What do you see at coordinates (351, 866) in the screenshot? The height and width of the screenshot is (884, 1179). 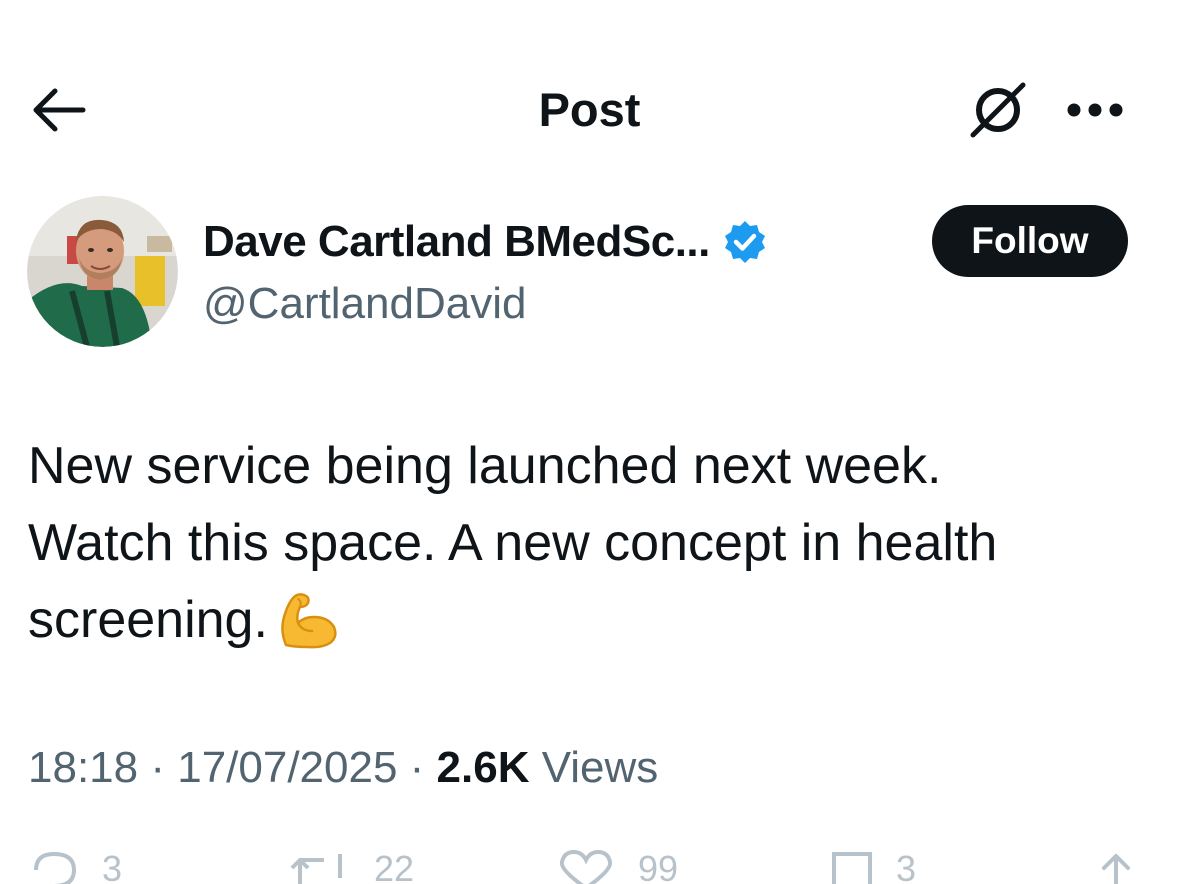 I see `repost-button: 22` at bounding box center [351, 866].